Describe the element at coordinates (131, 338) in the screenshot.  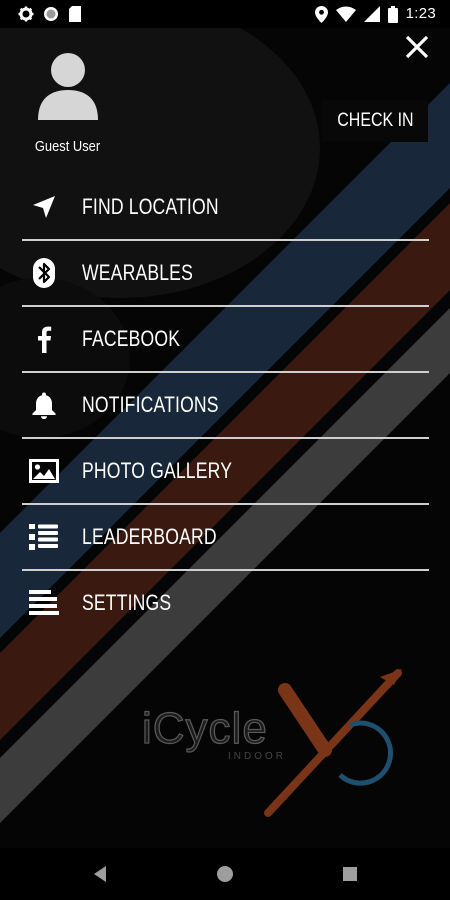
I see `menu-item-label: FACEBOOK` at that location.